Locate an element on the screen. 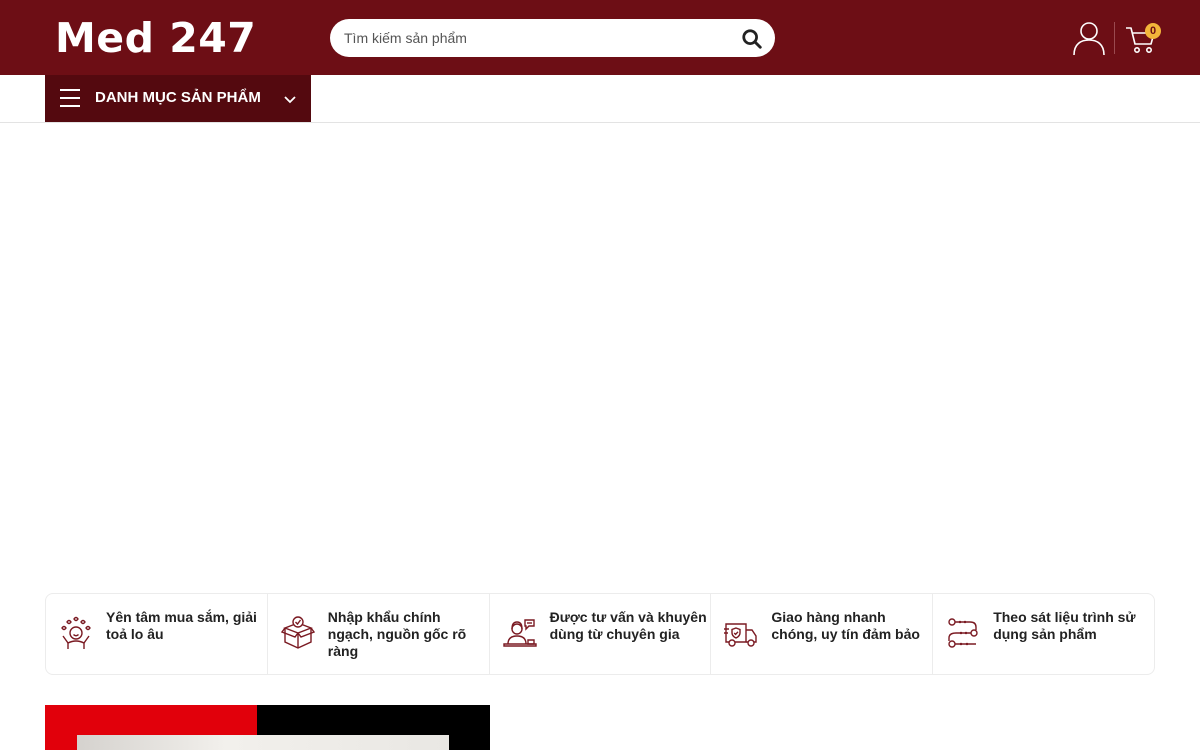 The image size is (1200, 750). feature-item: Được tư vấn và khuyên dùng từ chuyên gia is located at coordinates (601, 634).